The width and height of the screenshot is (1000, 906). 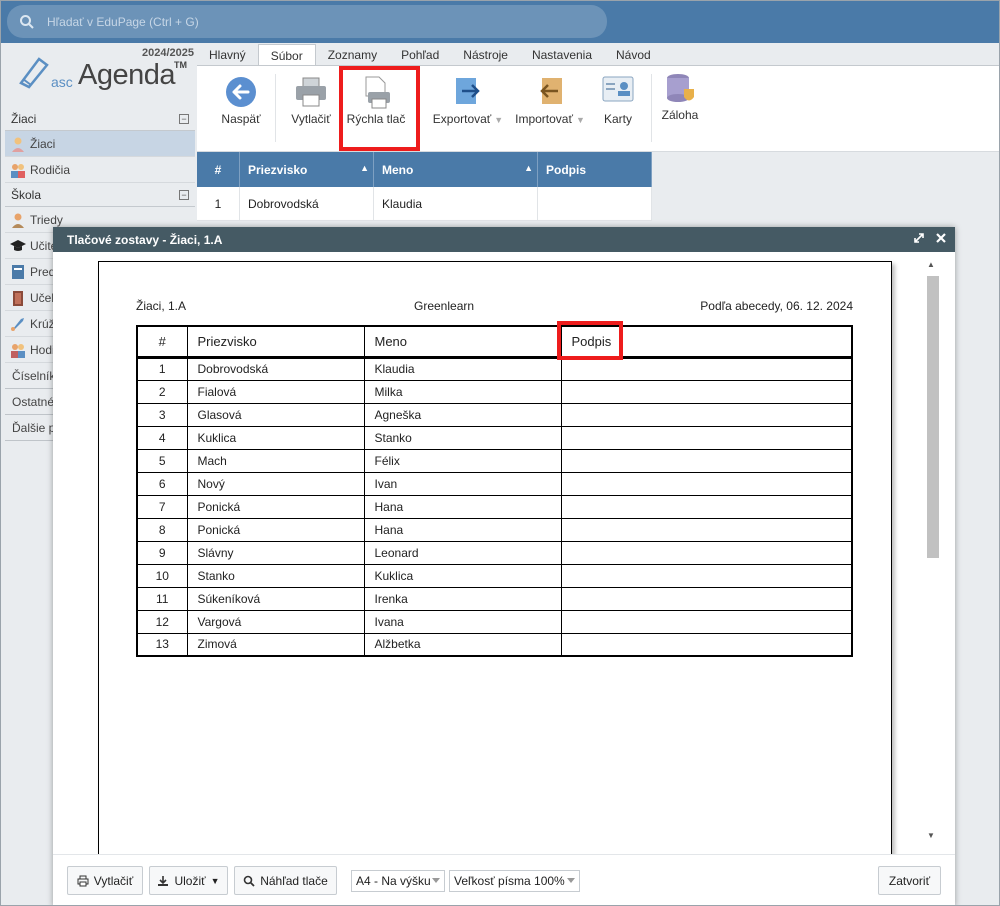 I want to click on report-col-signature: Podpis, so click(x=707, y=342).